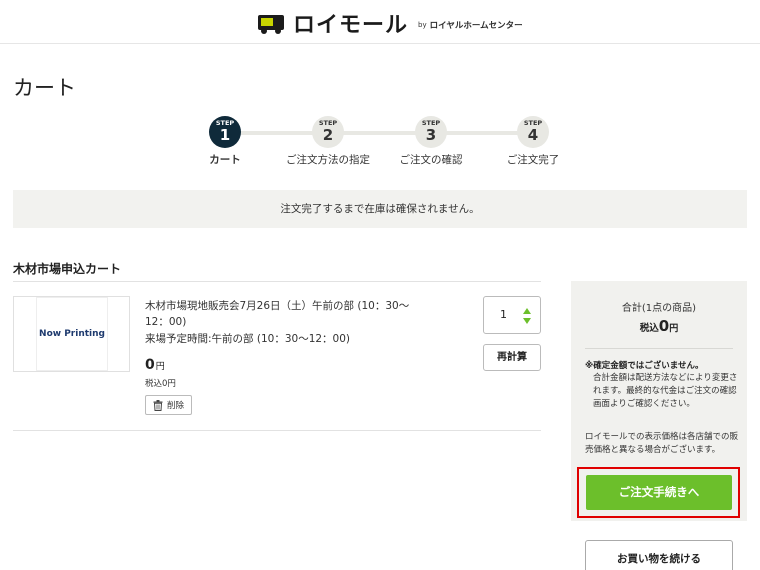  What do you see at coordinates (158, 405) in the screenshot?
I see `trash-icon` at bounding box center [158, 405].